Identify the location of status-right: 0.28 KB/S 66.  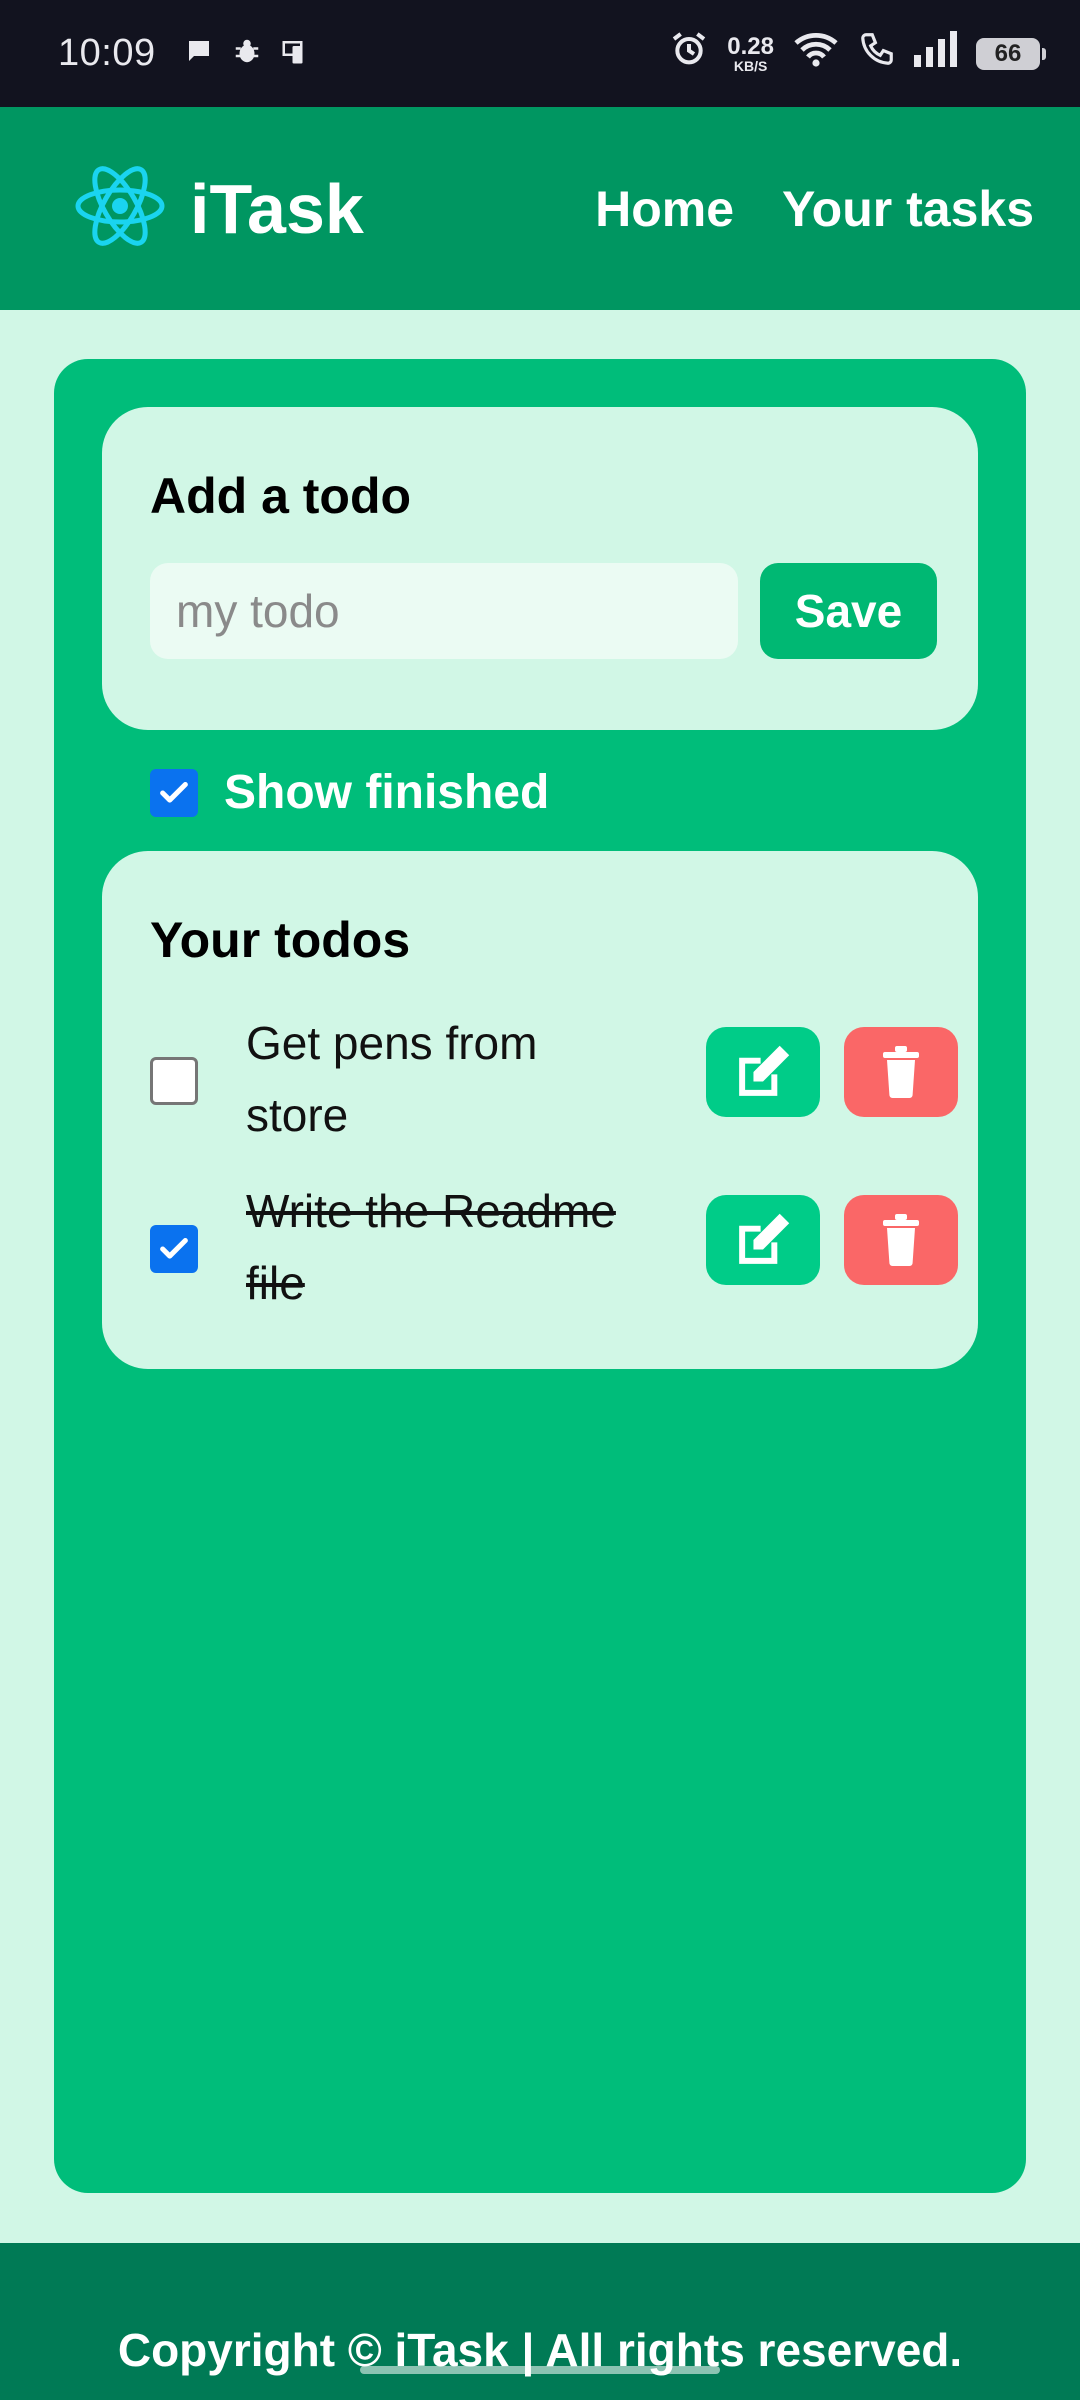
(857, 53).